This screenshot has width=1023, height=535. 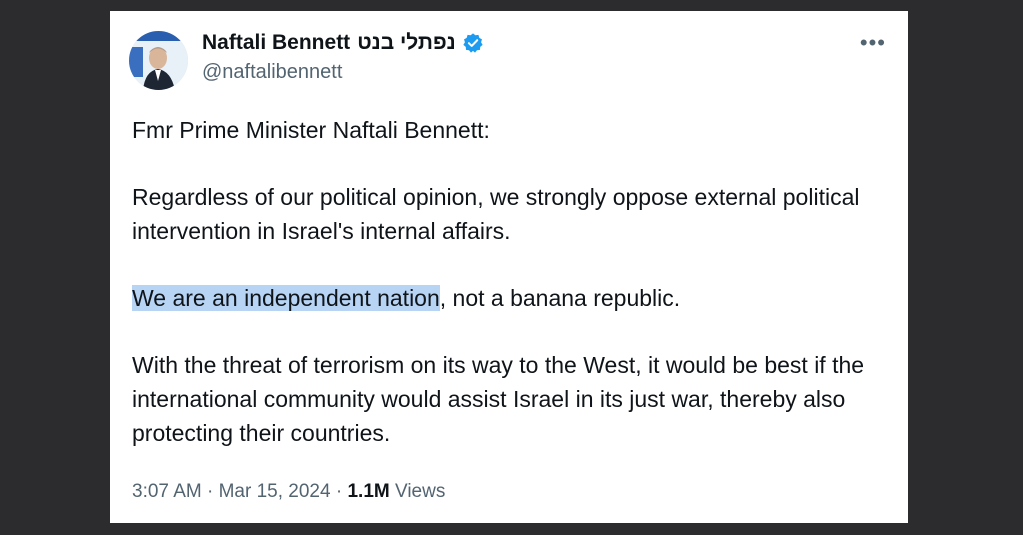 I want to click on more-options-icon: •••, so click(x=873, y=43).